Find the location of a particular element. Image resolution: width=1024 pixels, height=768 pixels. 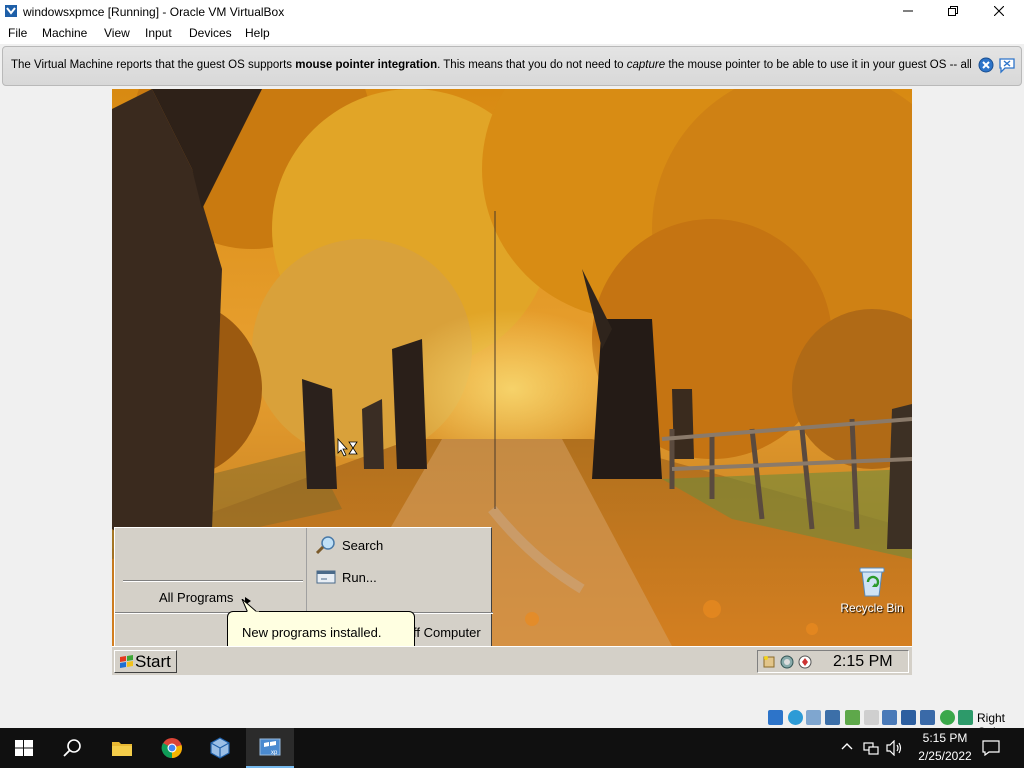

recycle-bin-icon is located at coordinates (872, 582).